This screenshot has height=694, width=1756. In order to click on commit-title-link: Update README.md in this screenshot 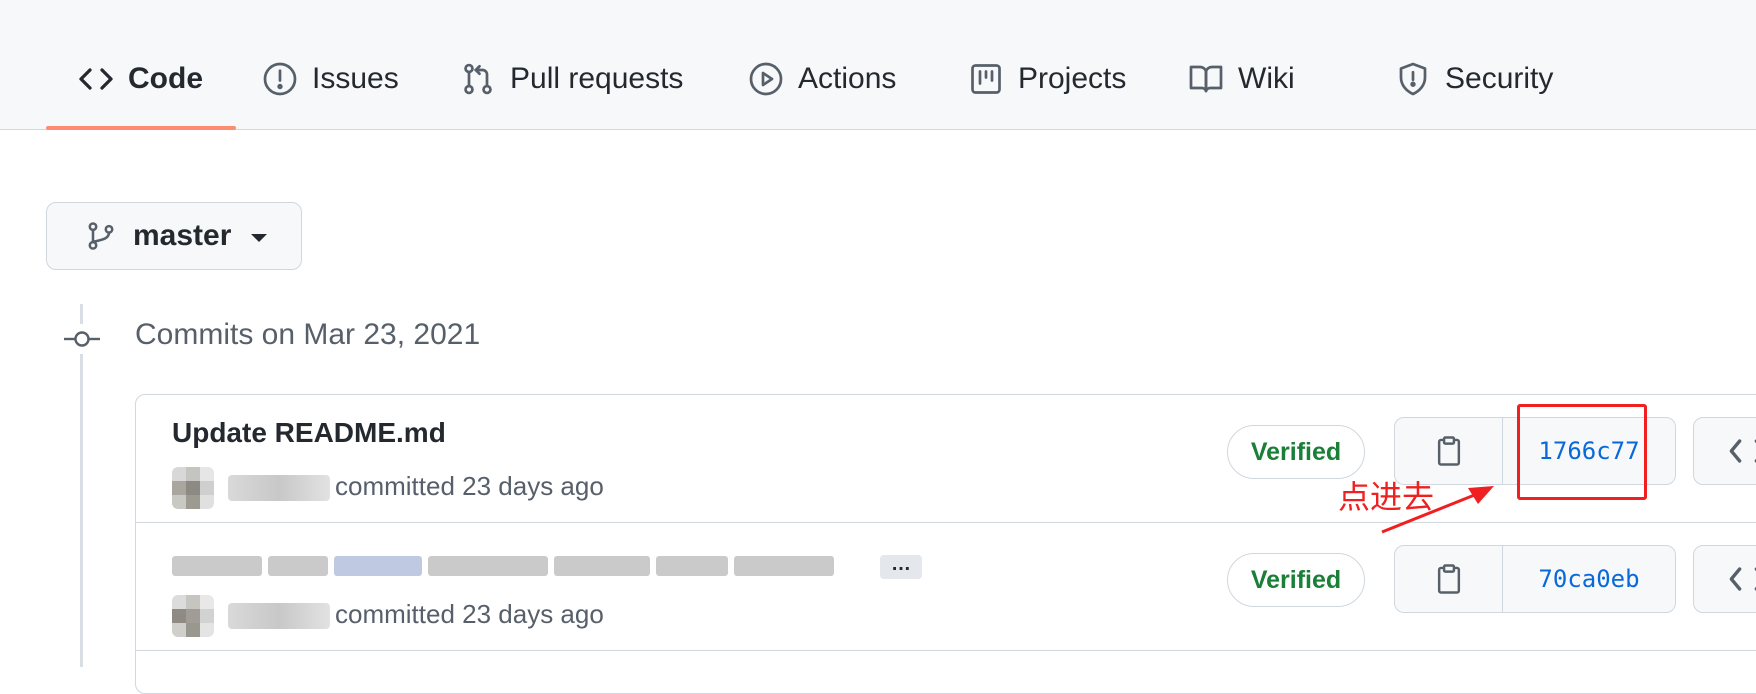, I will do `click(309, 433)`.